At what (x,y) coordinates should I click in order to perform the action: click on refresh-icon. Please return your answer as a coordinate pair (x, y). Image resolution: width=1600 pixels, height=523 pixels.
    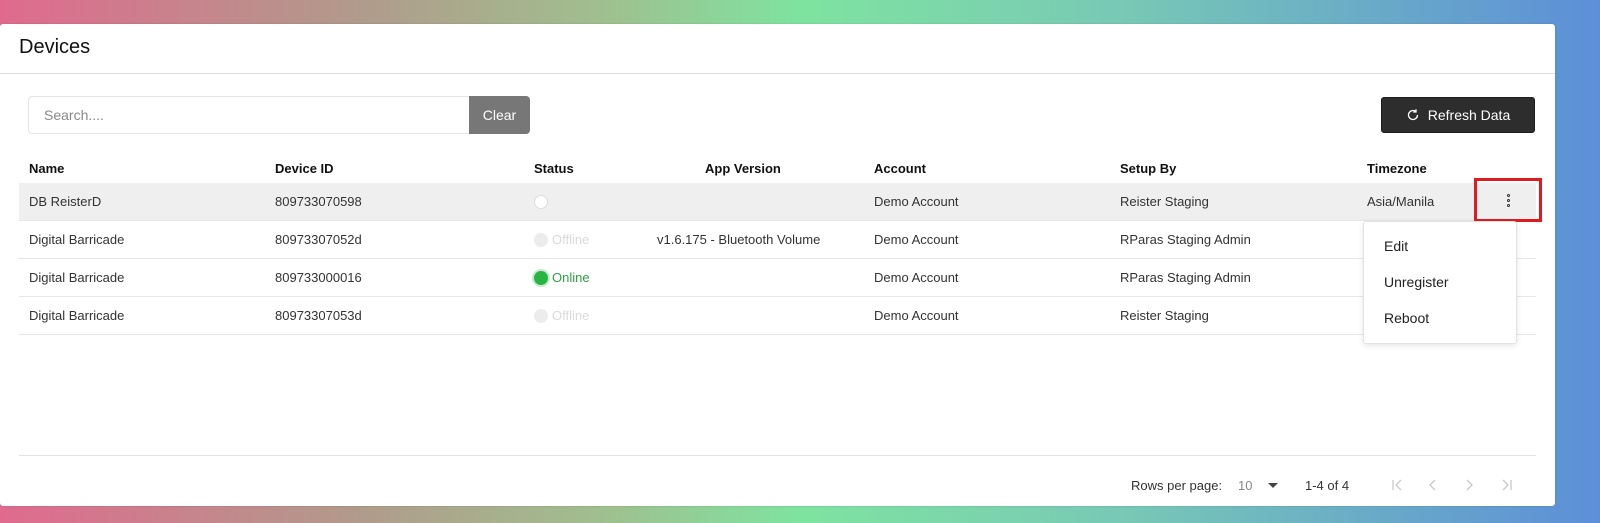
    Looking at the image, I should click on (1413, 115).